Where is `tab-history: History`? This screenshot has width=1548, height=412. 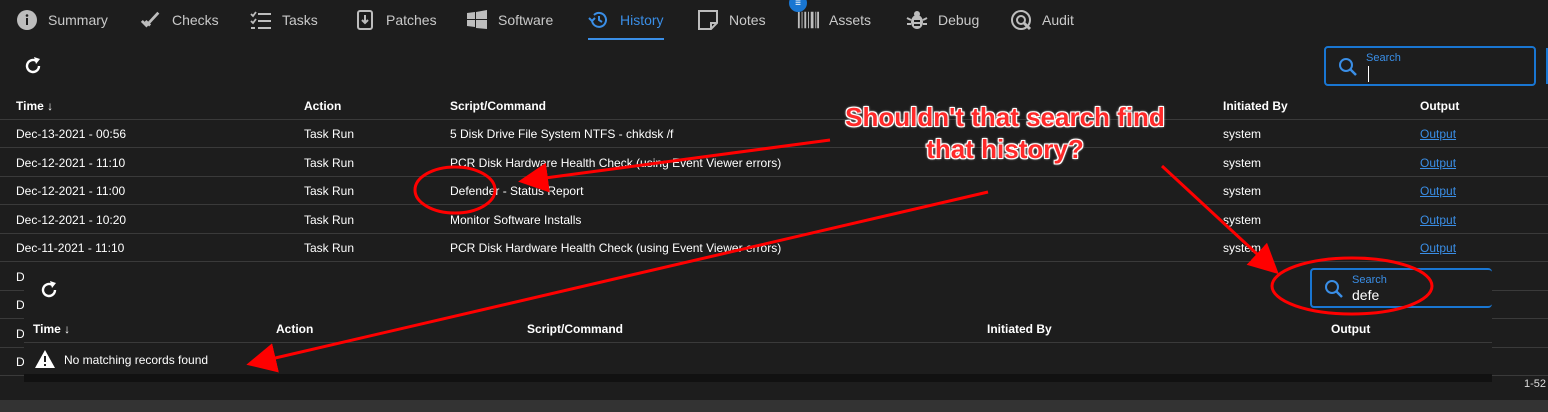 tab-history: History is located at coordinates (626, 20).